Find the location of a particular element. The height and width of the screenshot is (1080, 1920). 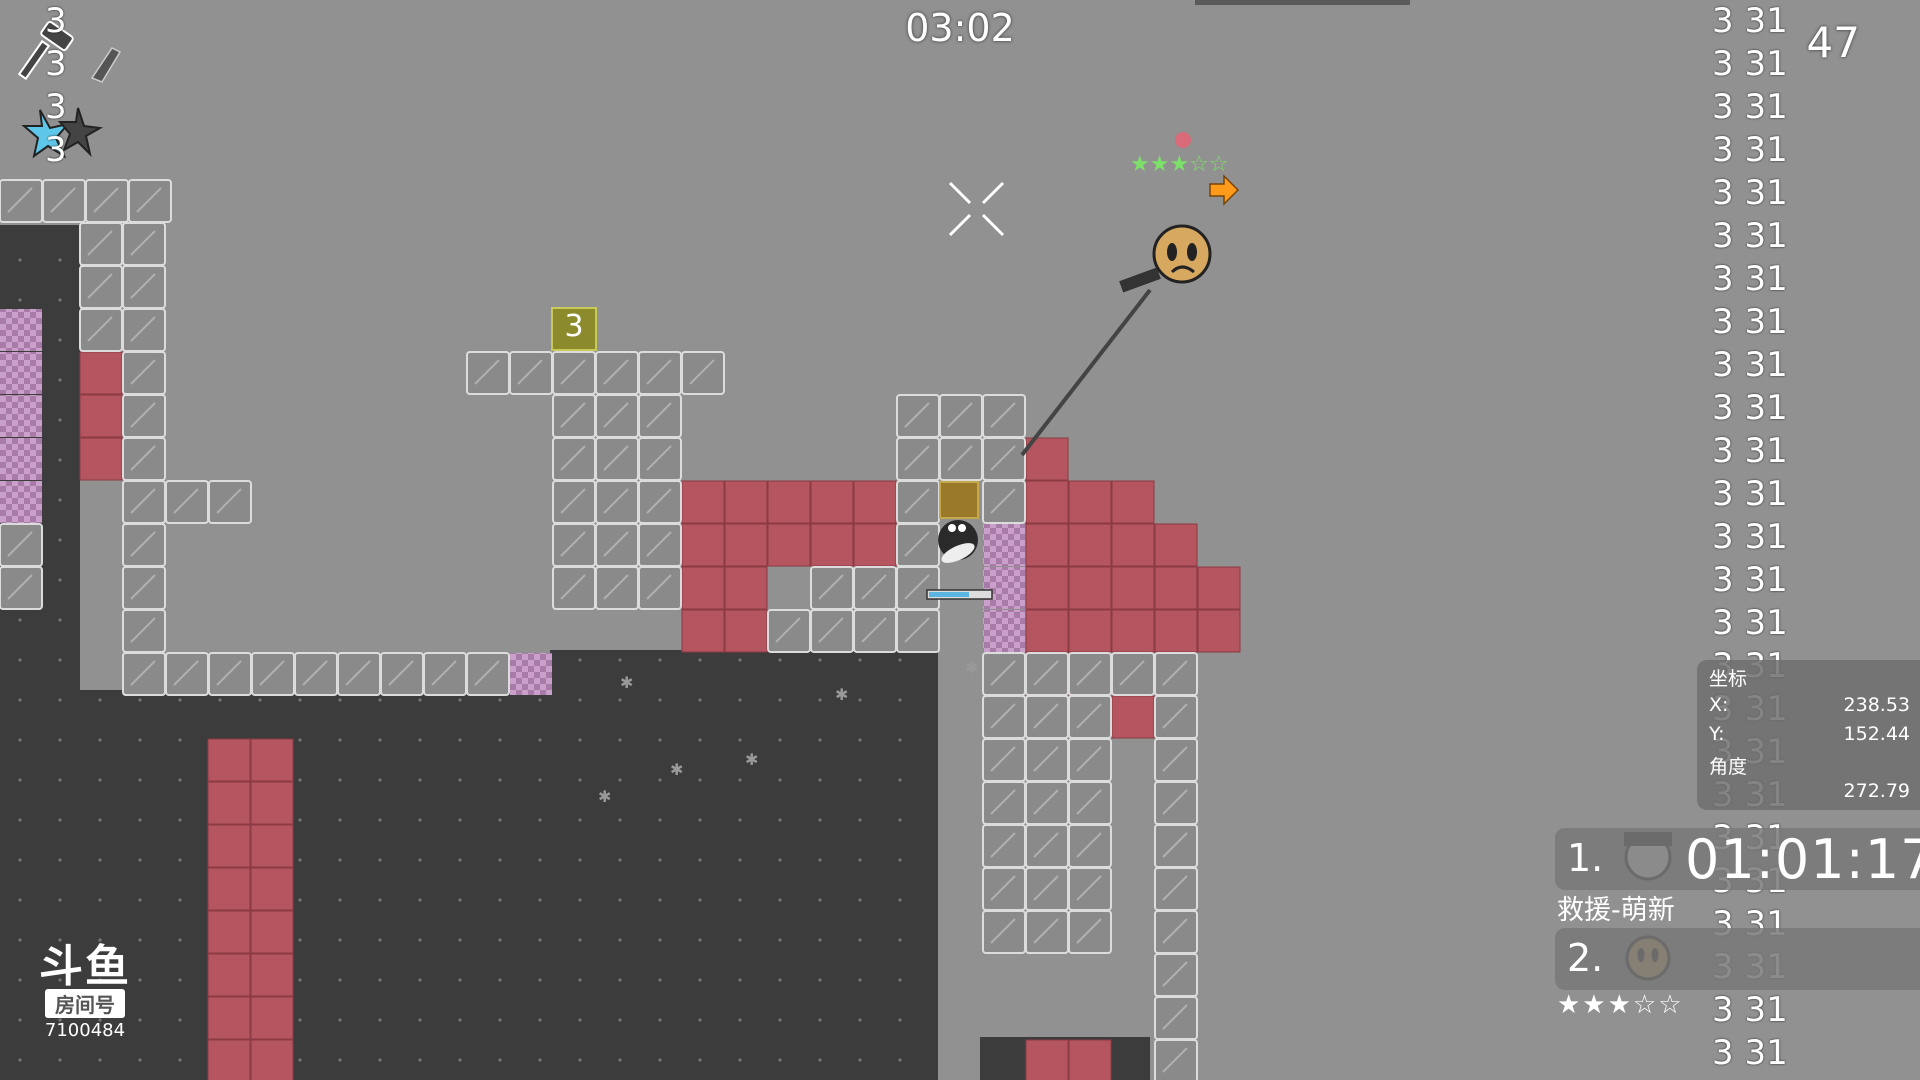

coord-y-value: 152.44 is located at coordinates (1876, 734).